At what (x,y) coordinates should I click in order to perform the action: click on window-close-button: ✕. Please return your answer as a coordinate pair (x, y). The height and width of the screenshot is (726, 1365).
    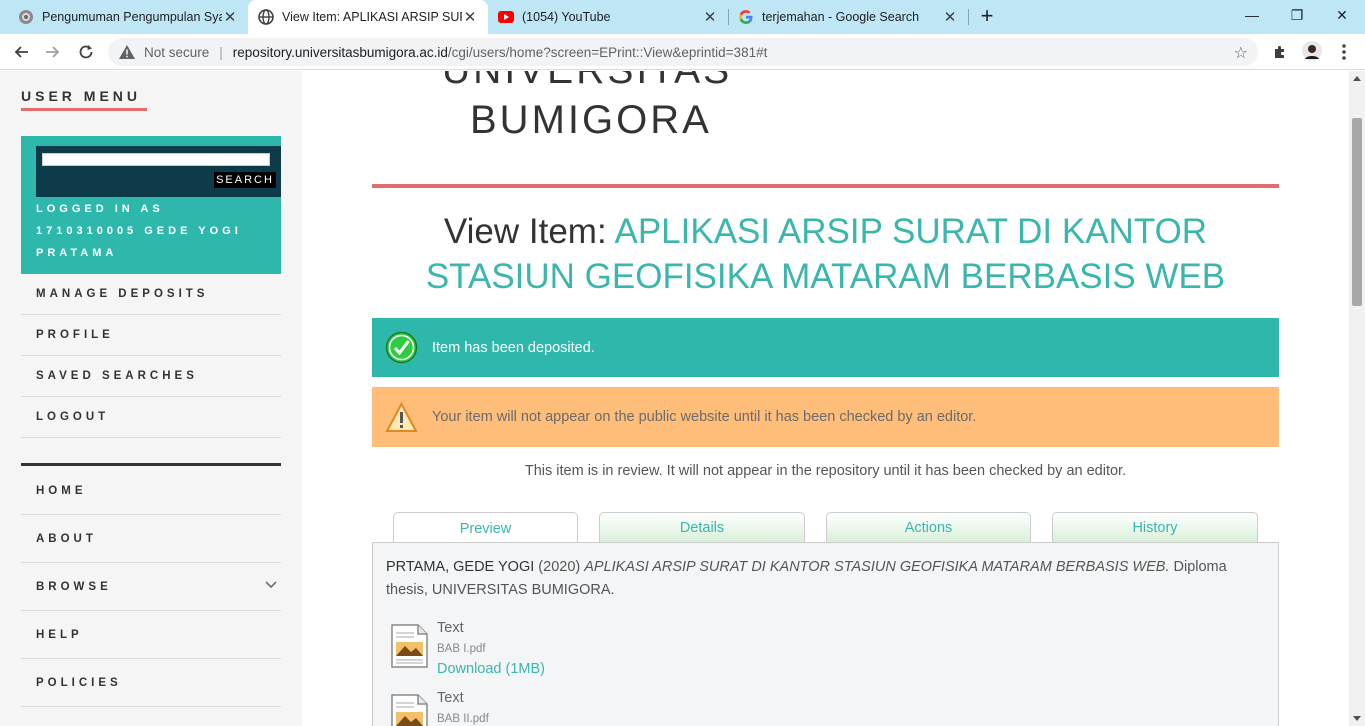
    Looking at the image, I should click on (1342, 15).